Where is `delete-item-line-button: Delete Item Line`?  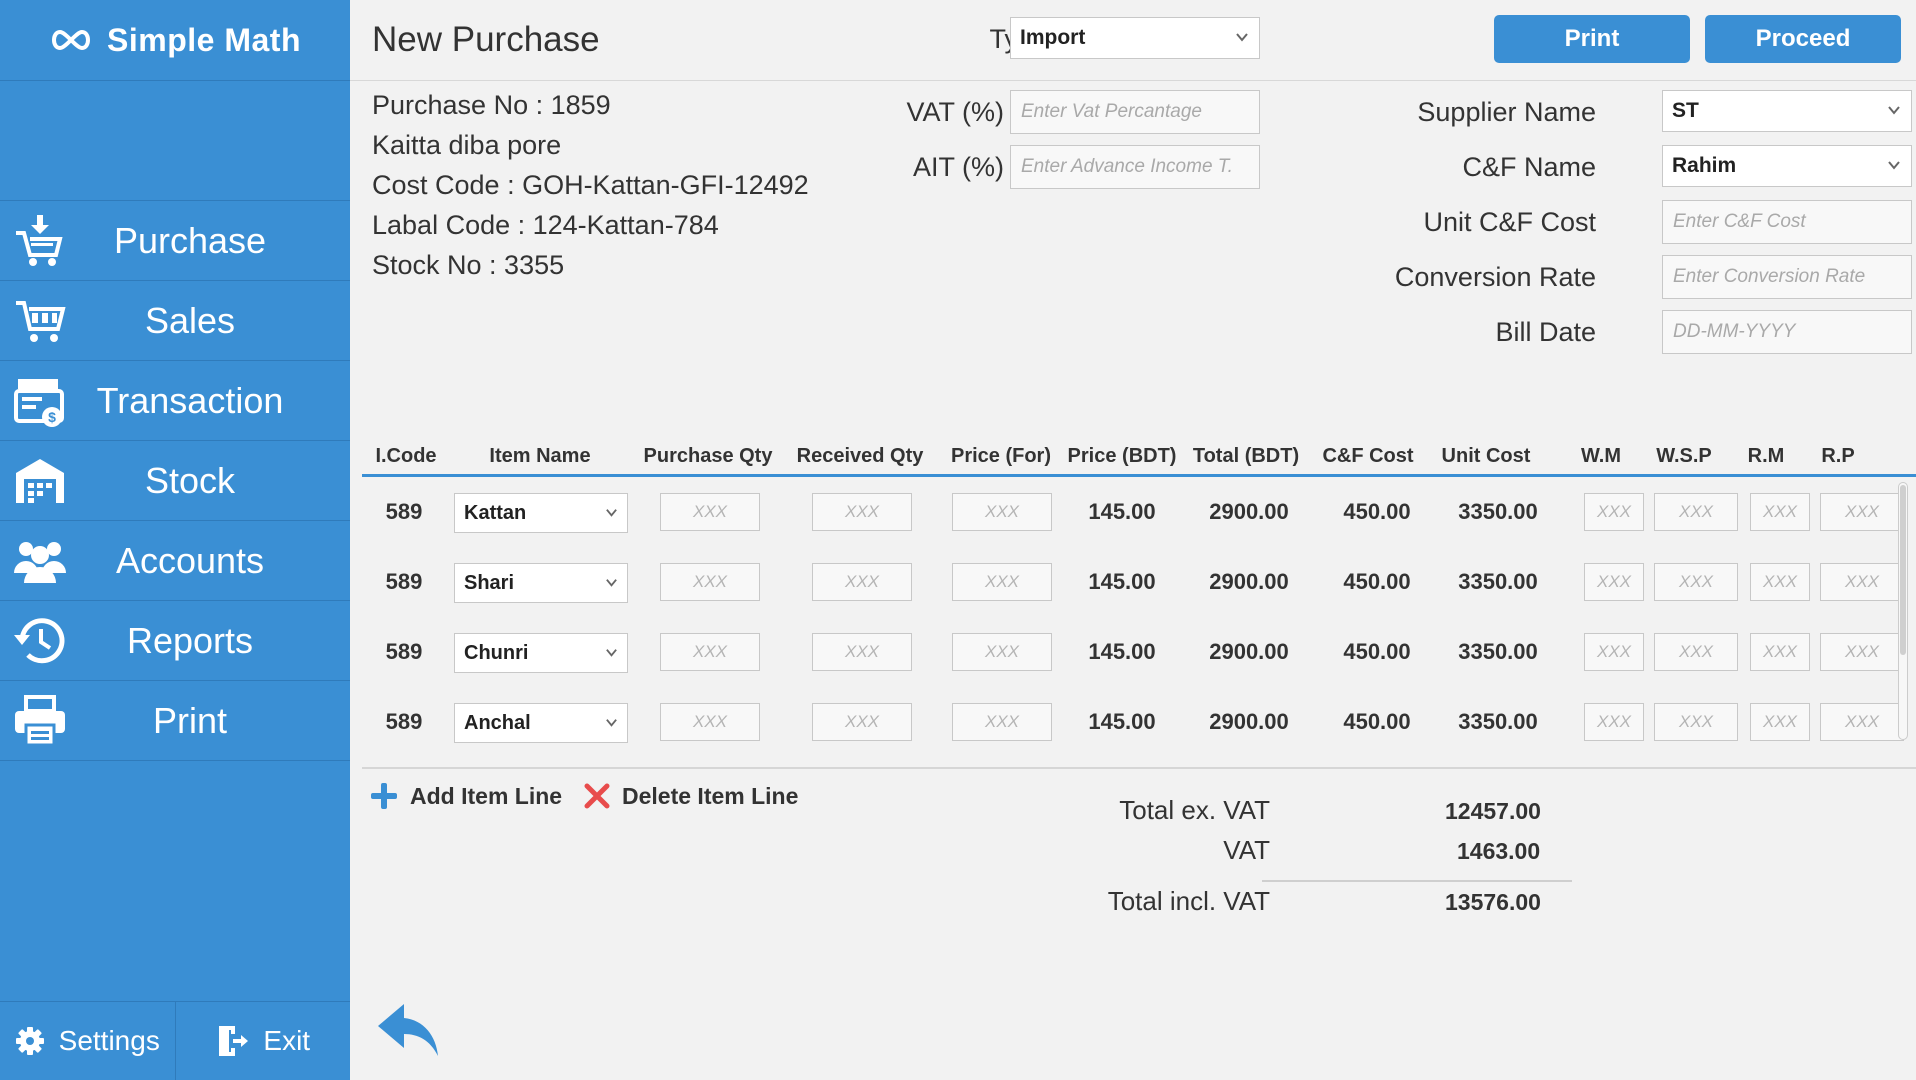
delete-item-line-button: Delete Item Line is located at coordinates (691, 796).